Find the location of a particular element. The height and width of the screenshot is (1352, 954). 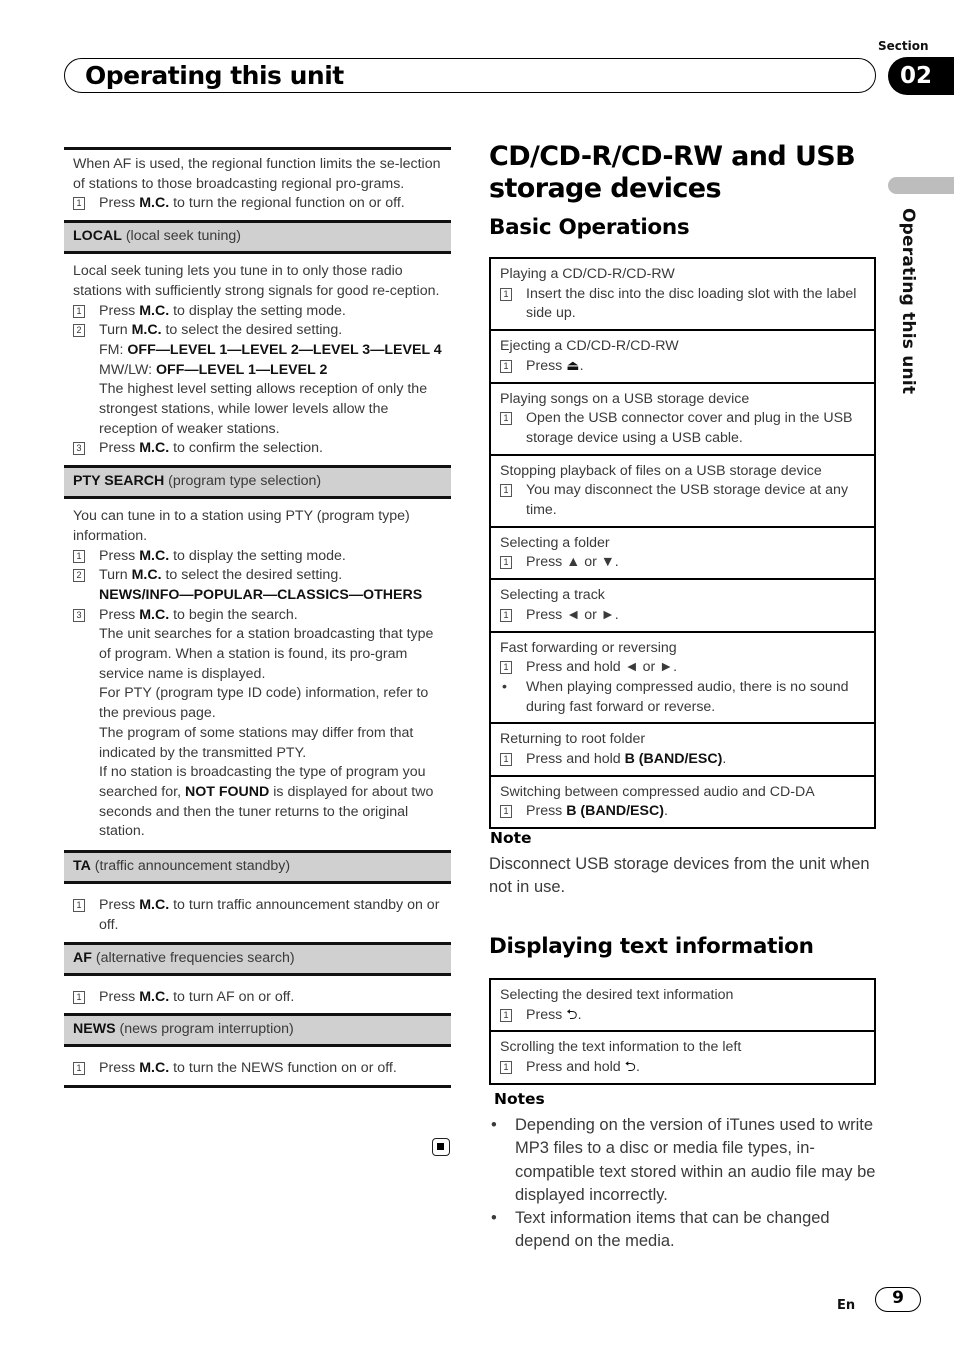

section-label: Section is located at coordinates (903, 46).